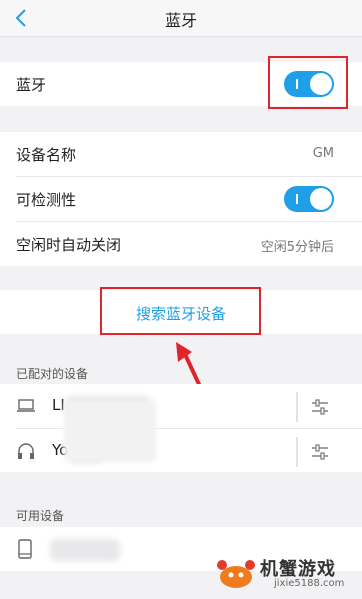  What do you see at coordinates (181, 244) in the screenshot?
I see `auto-off-row: 空闲时自动关闭 空闲5分钟后` at bounding box center [181, 244].